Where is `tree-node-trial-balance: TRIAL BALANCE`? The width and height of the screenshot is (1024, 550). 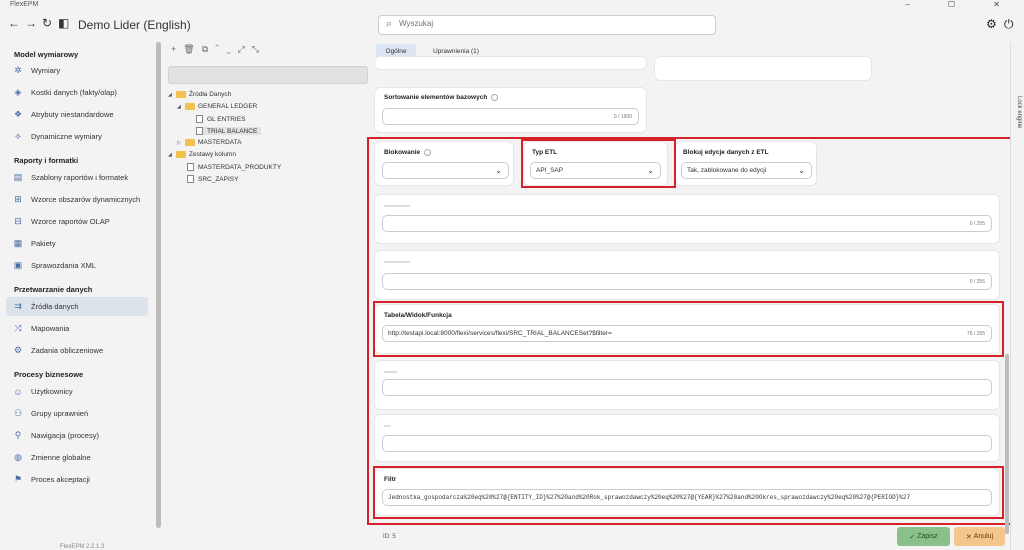 tree-node-trial-balance: TRIAL BALANCE is located at coordinates (229, 131).